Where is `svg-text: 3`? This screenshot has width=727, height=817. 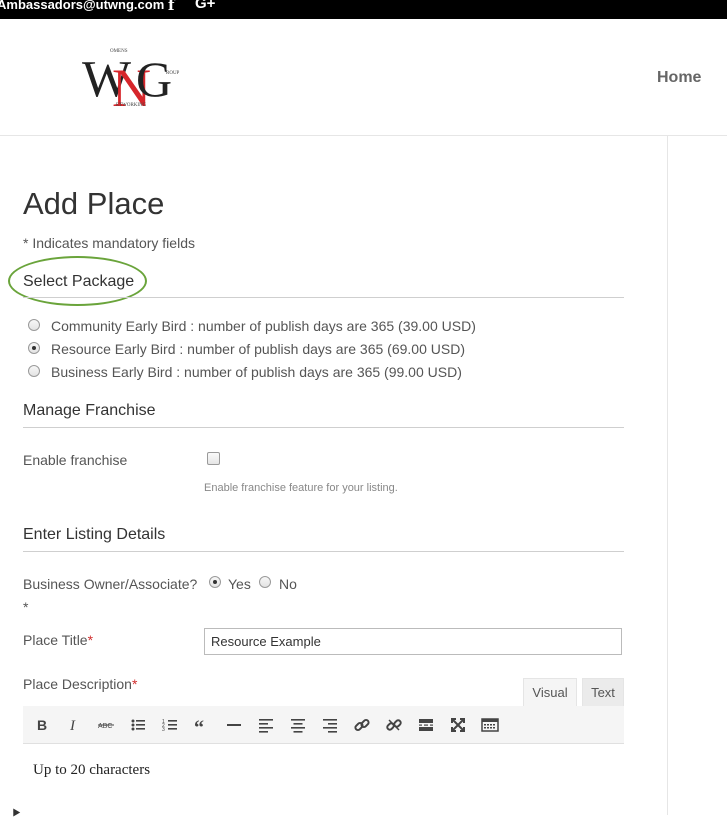 svg-text: 3 is located at coordinates (163, 730).